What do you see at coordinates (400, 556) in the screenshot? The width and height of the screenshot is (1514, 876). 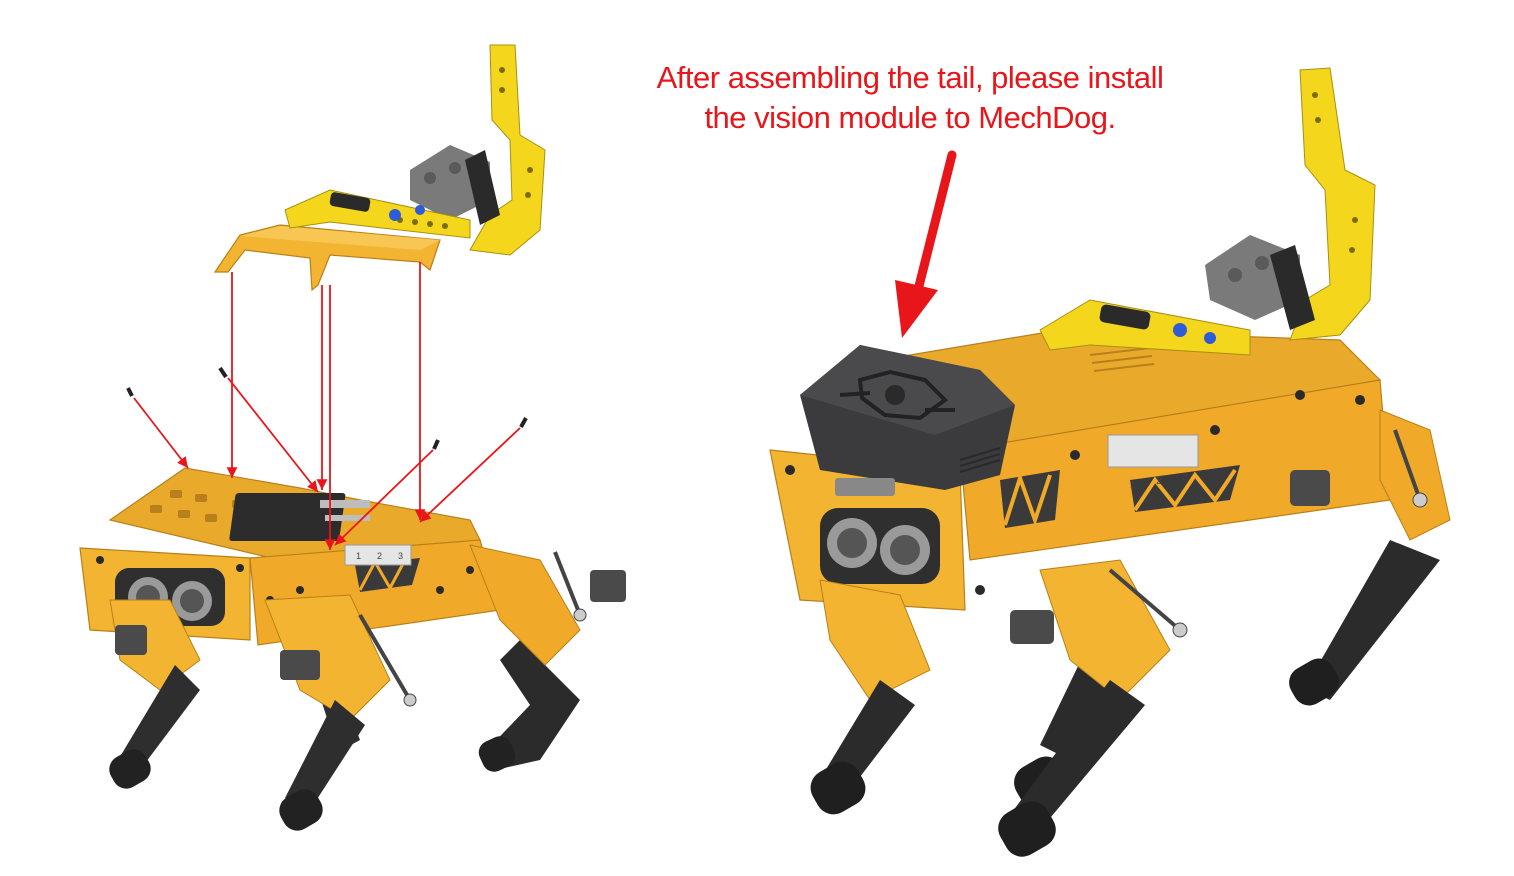 I see `port-label-3: 3` at bounding box center [400, 556].